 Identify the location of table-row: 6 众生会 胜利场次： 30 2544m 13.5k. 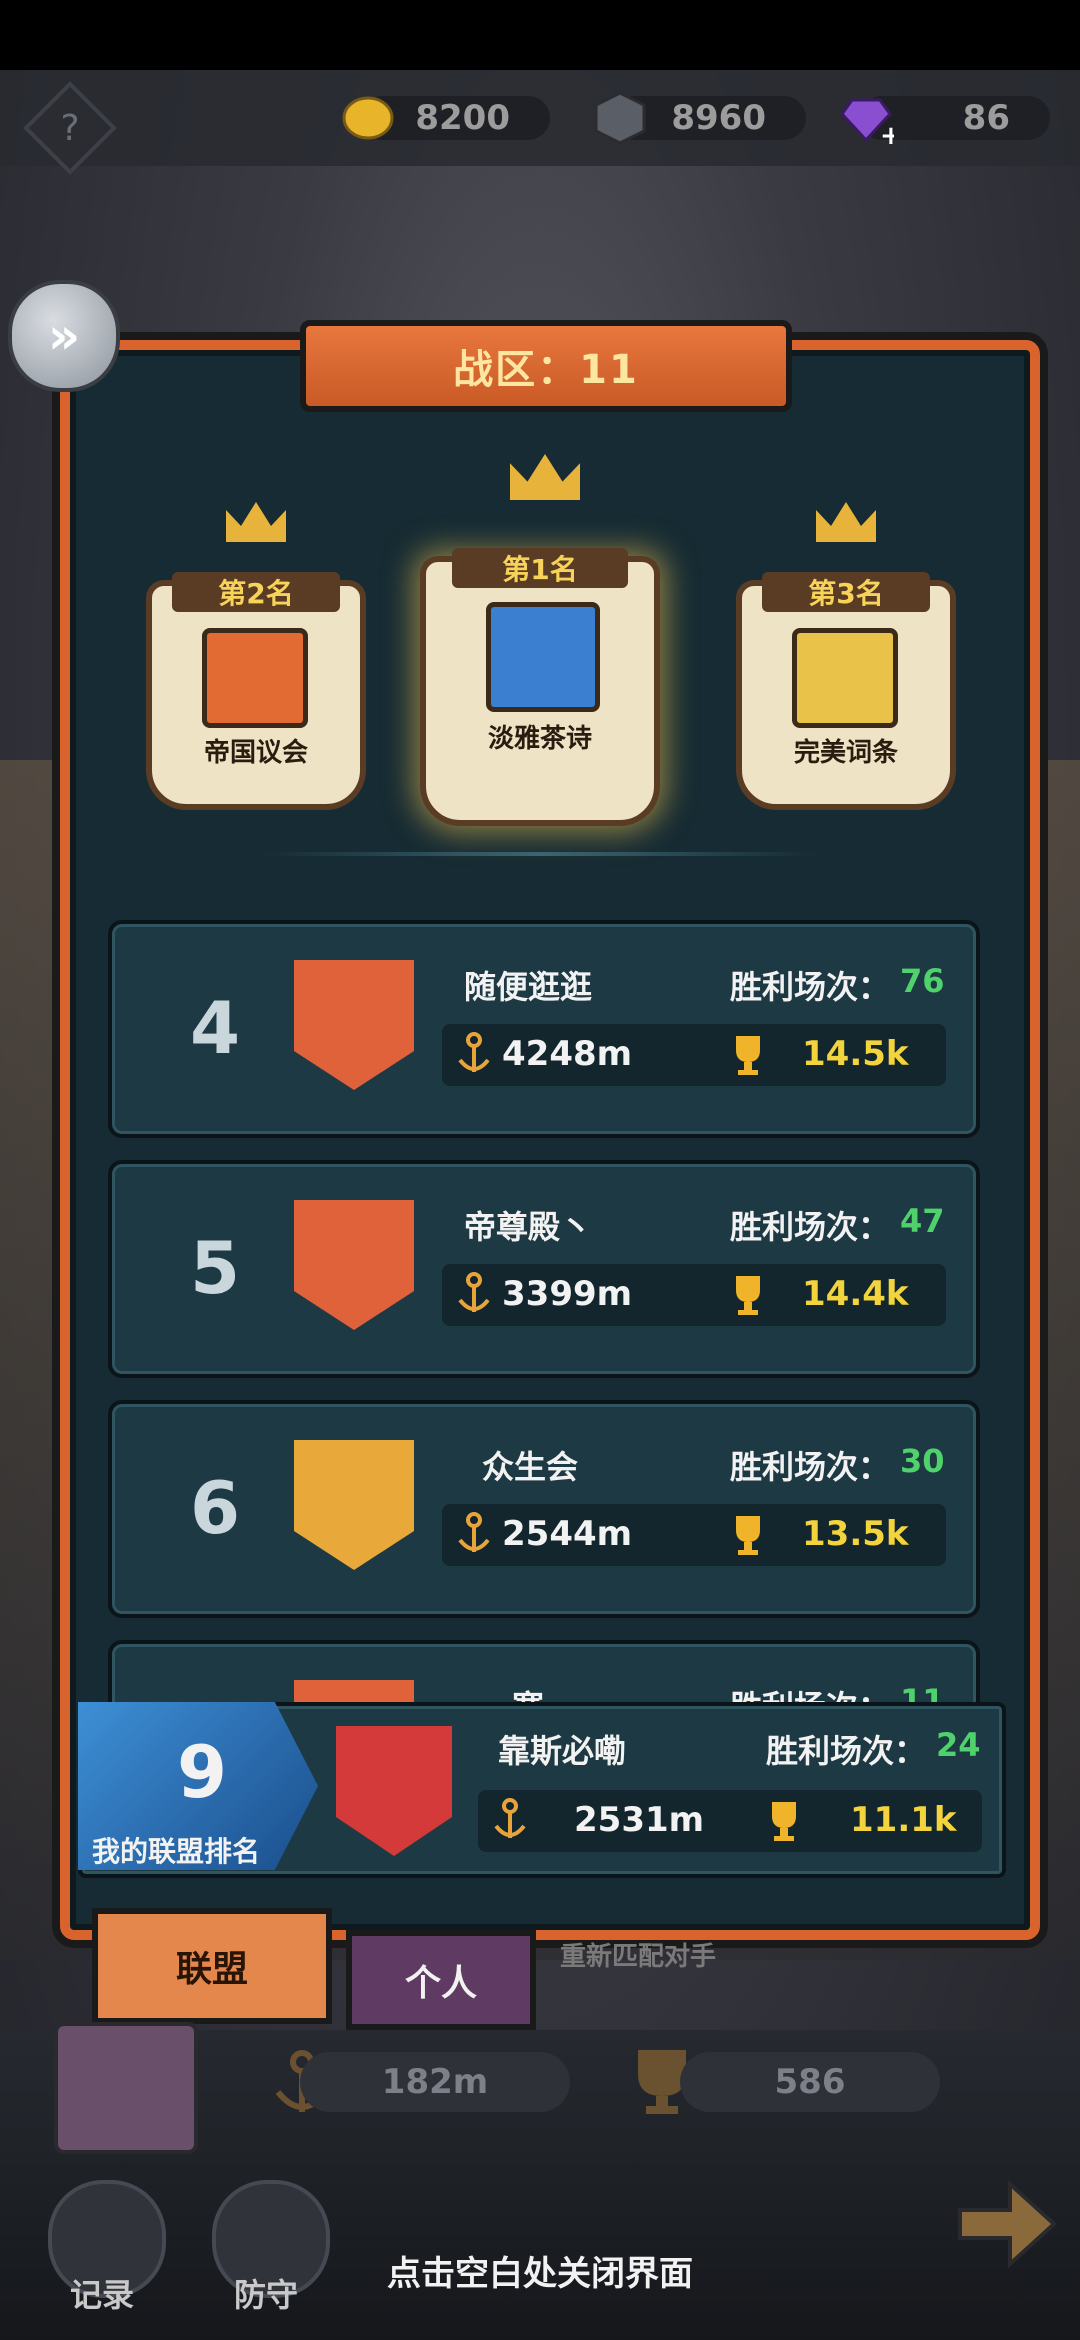
(544, 1509).